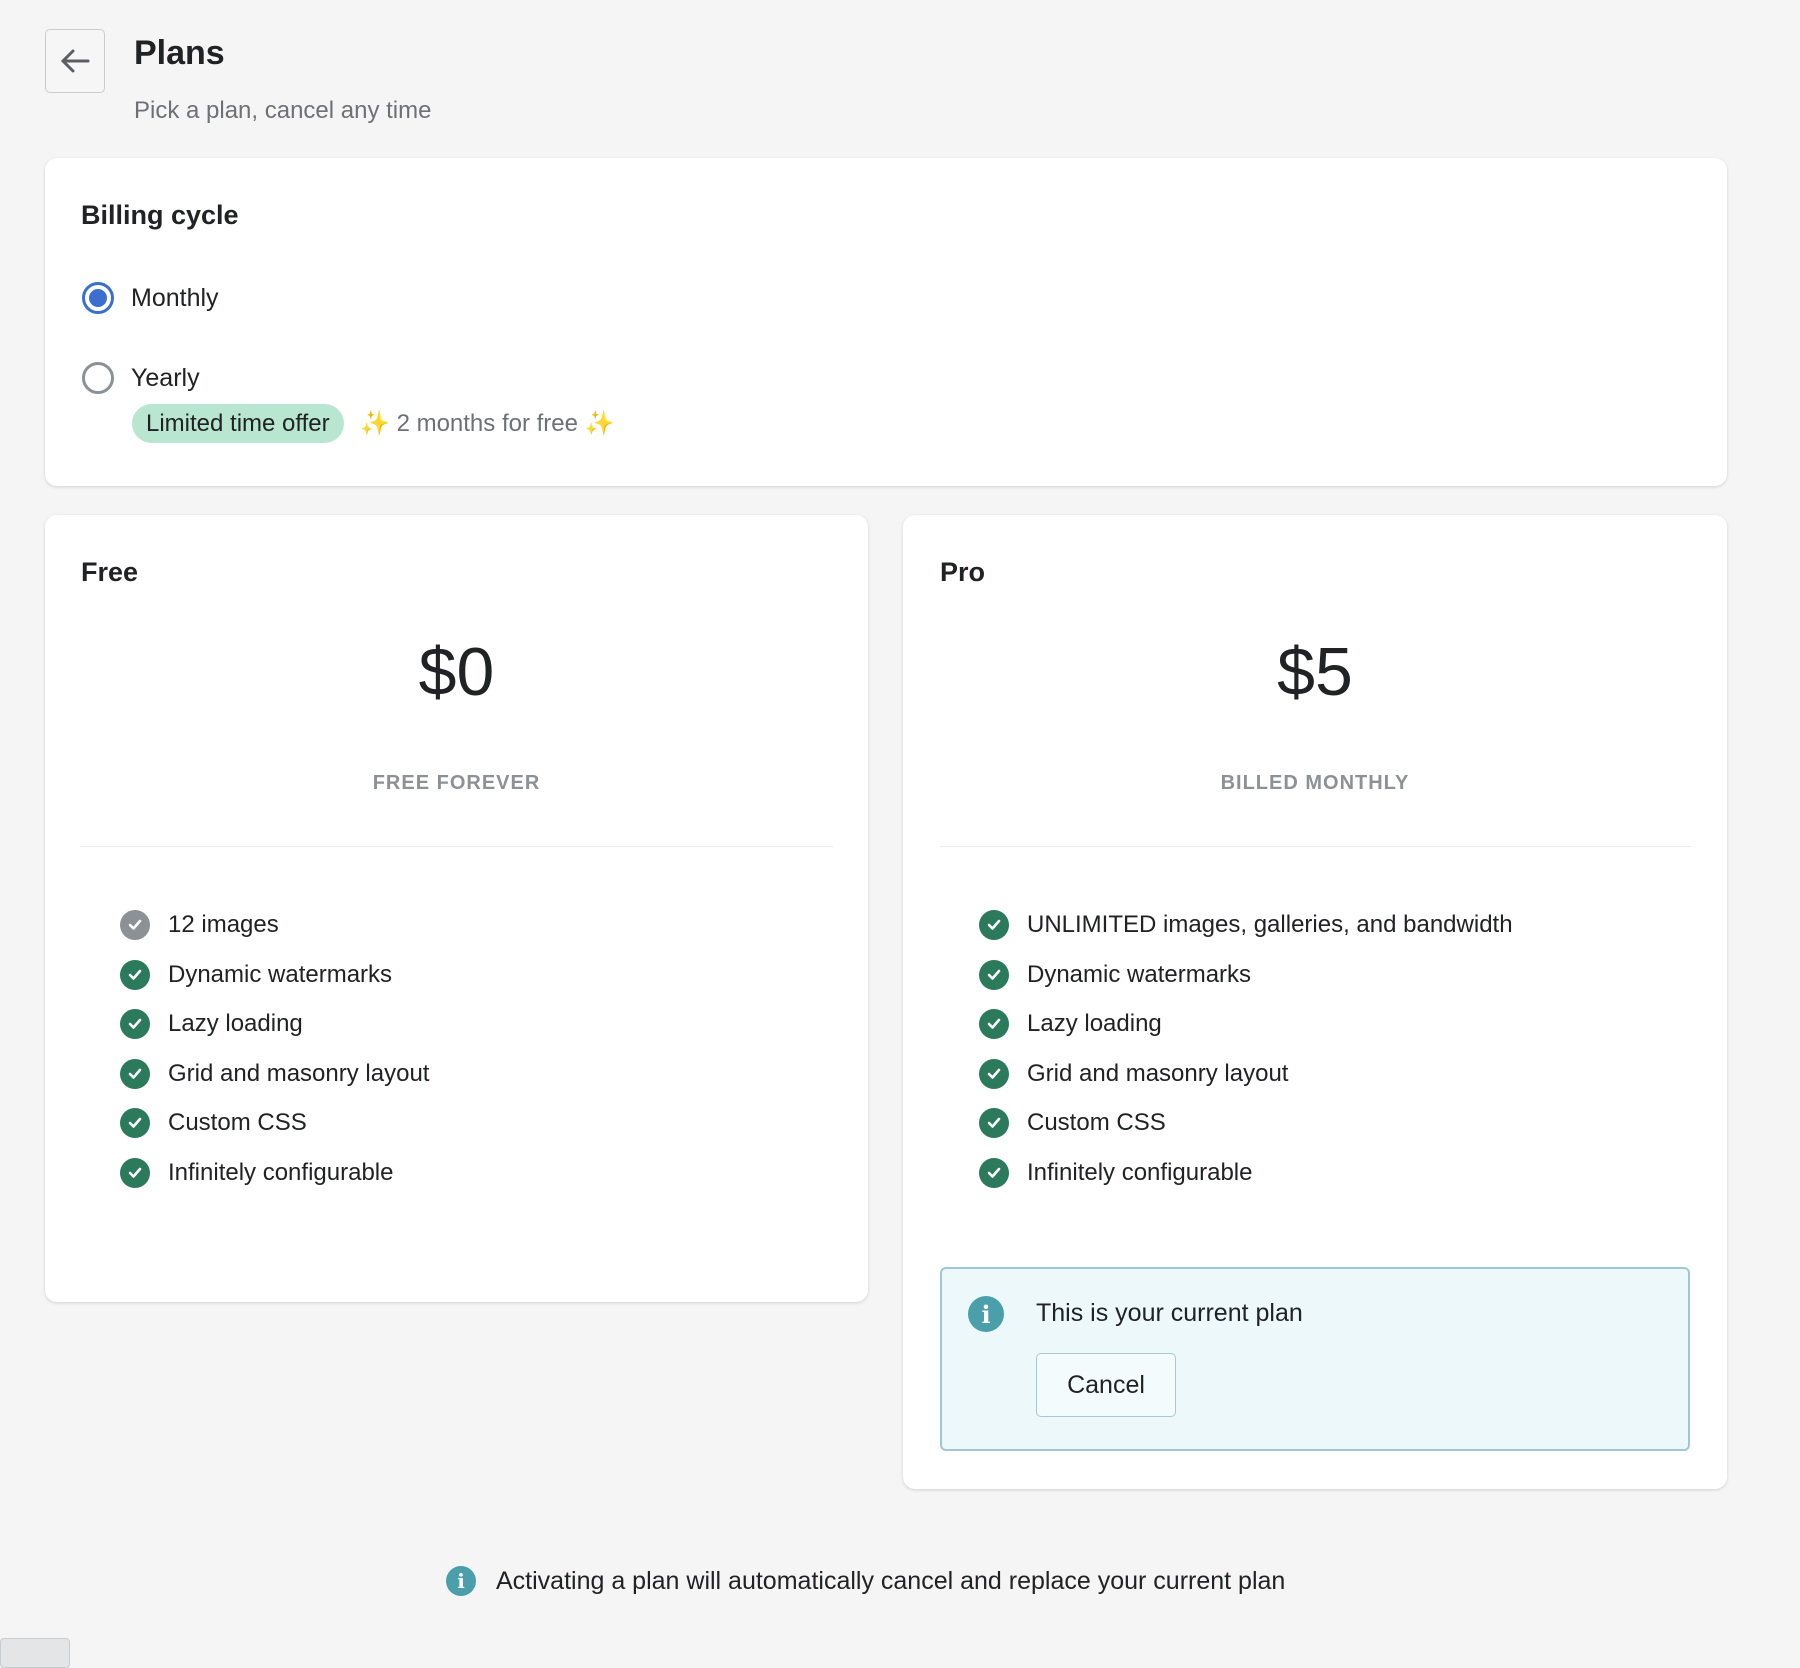 This screenshot has width=1800, height=1668. I want to click on radio-button, so click(98, 378).